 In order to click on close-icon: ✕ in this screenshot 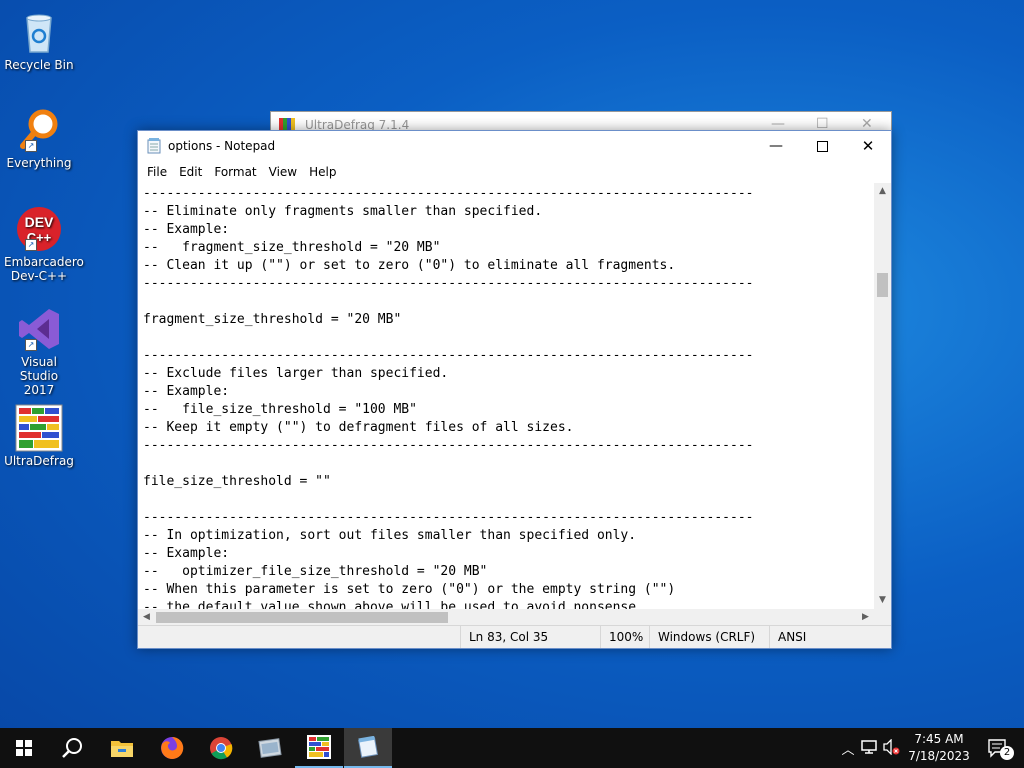, I will do `click(868, 146)`.